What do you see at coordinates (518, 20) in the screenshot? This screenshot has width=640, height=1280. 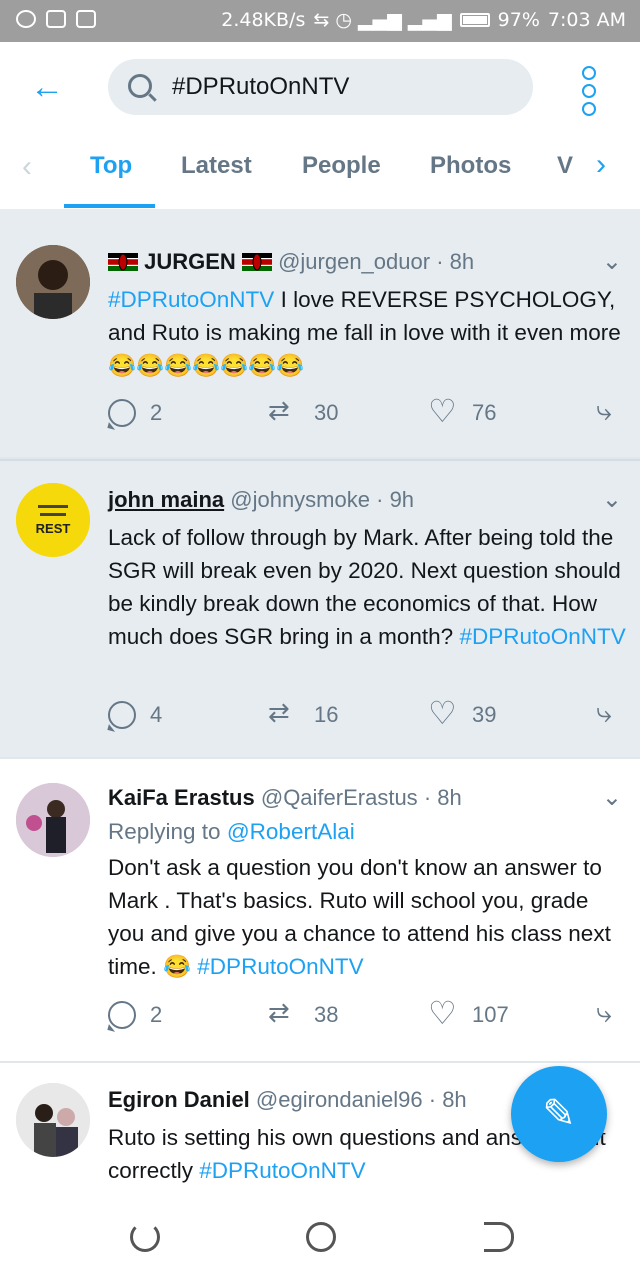 I see `battery-level: 97%` at bounding box center [518, 20].